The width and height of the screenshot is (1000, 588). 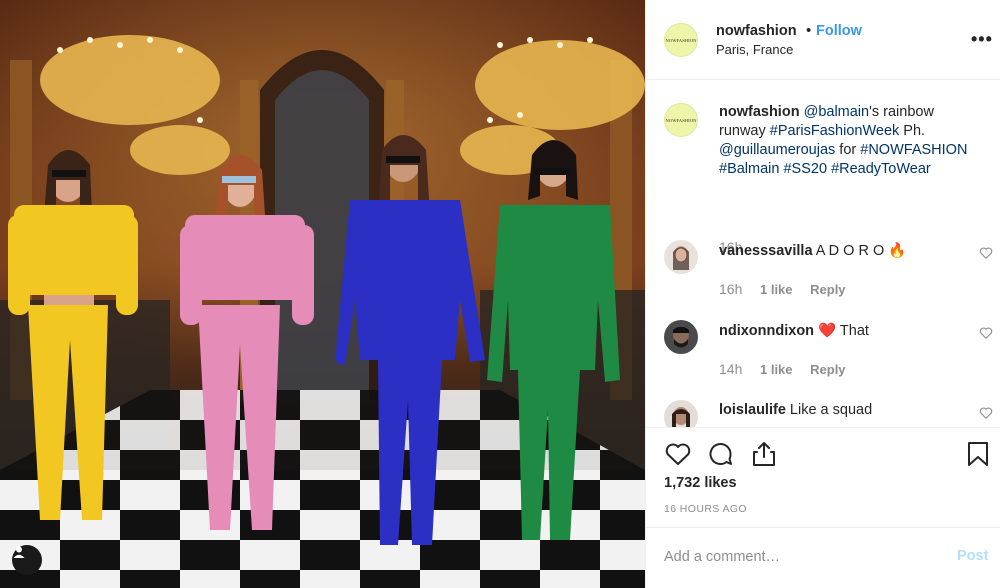 I want to click on location-link: Paris, France, so click(x=754, y=49).